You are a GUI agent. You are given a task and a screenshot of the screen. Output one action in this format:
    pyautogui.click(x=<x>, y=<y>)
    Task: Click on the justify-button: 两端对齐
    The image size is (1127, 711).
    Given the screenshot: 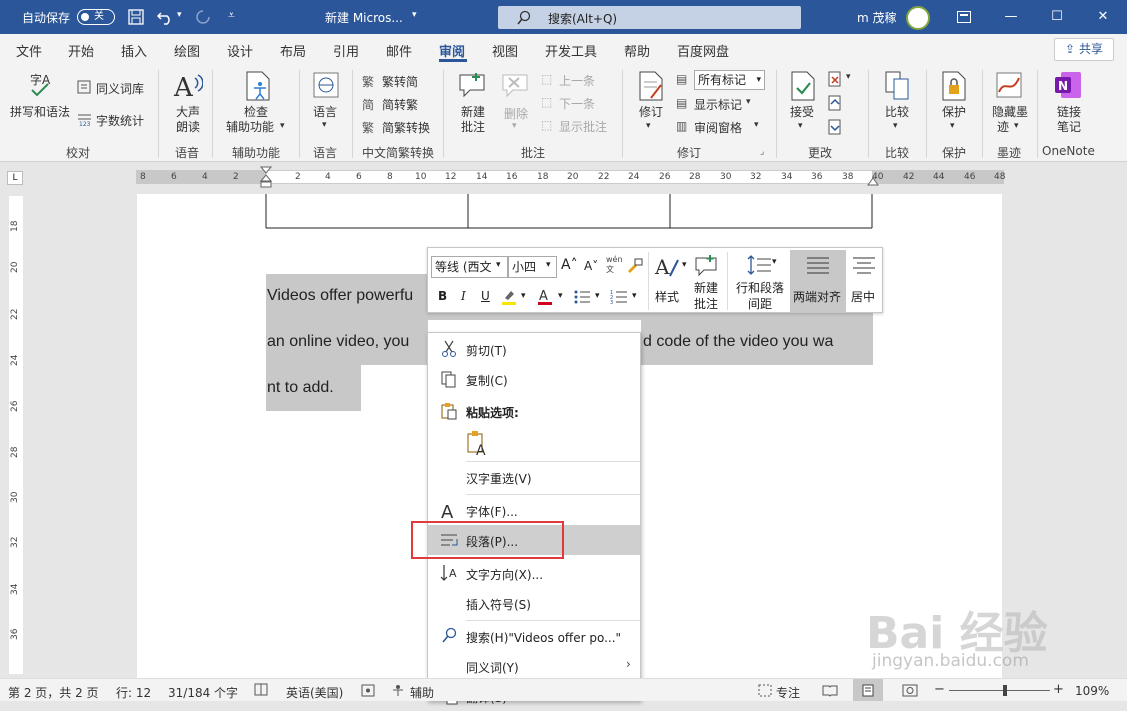 What is the action you would take?
    pyautogui.click(x=817, y=296)
    